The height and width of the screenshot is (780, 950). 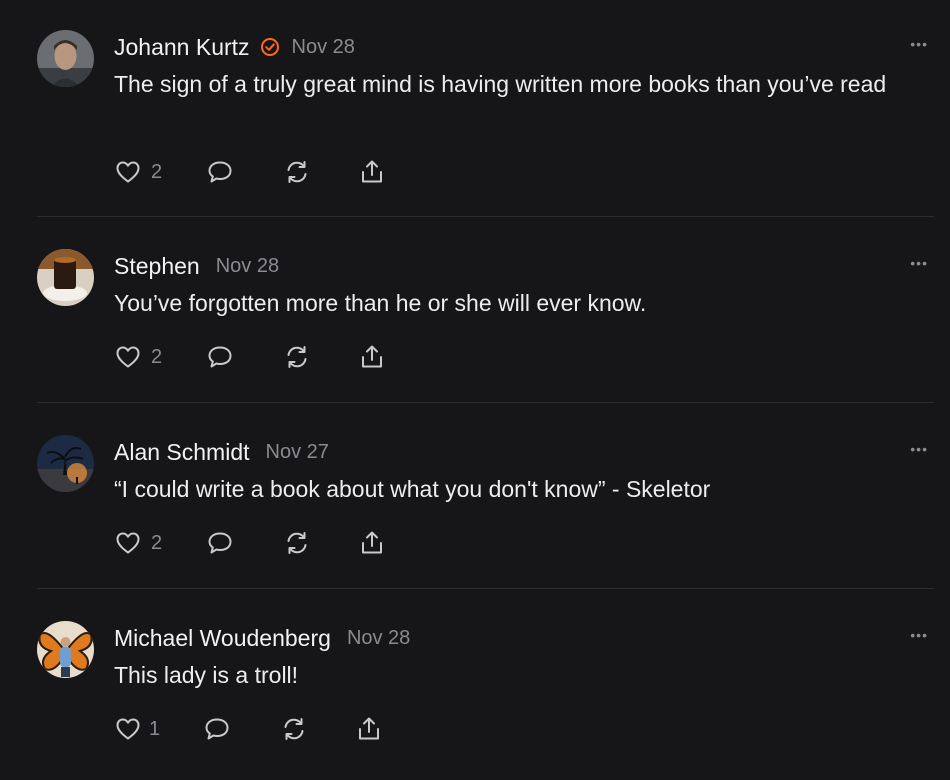 What do you see at coordinates (206, 675) in the screenshot?
I see `comment-text: This lady is a troll!` at bounding box center [206, 675].